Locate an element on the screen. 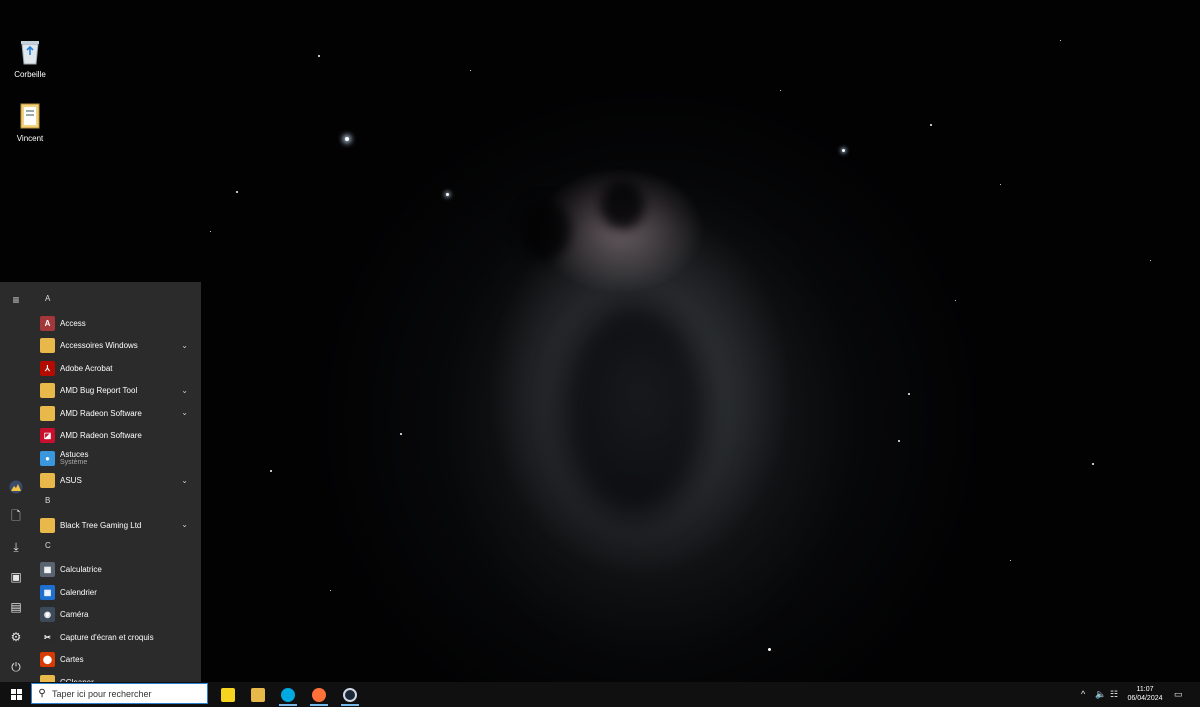 The height and width of the screenshot is (707, 1200). app-label: ASUS is located at coordinates (71, 481).